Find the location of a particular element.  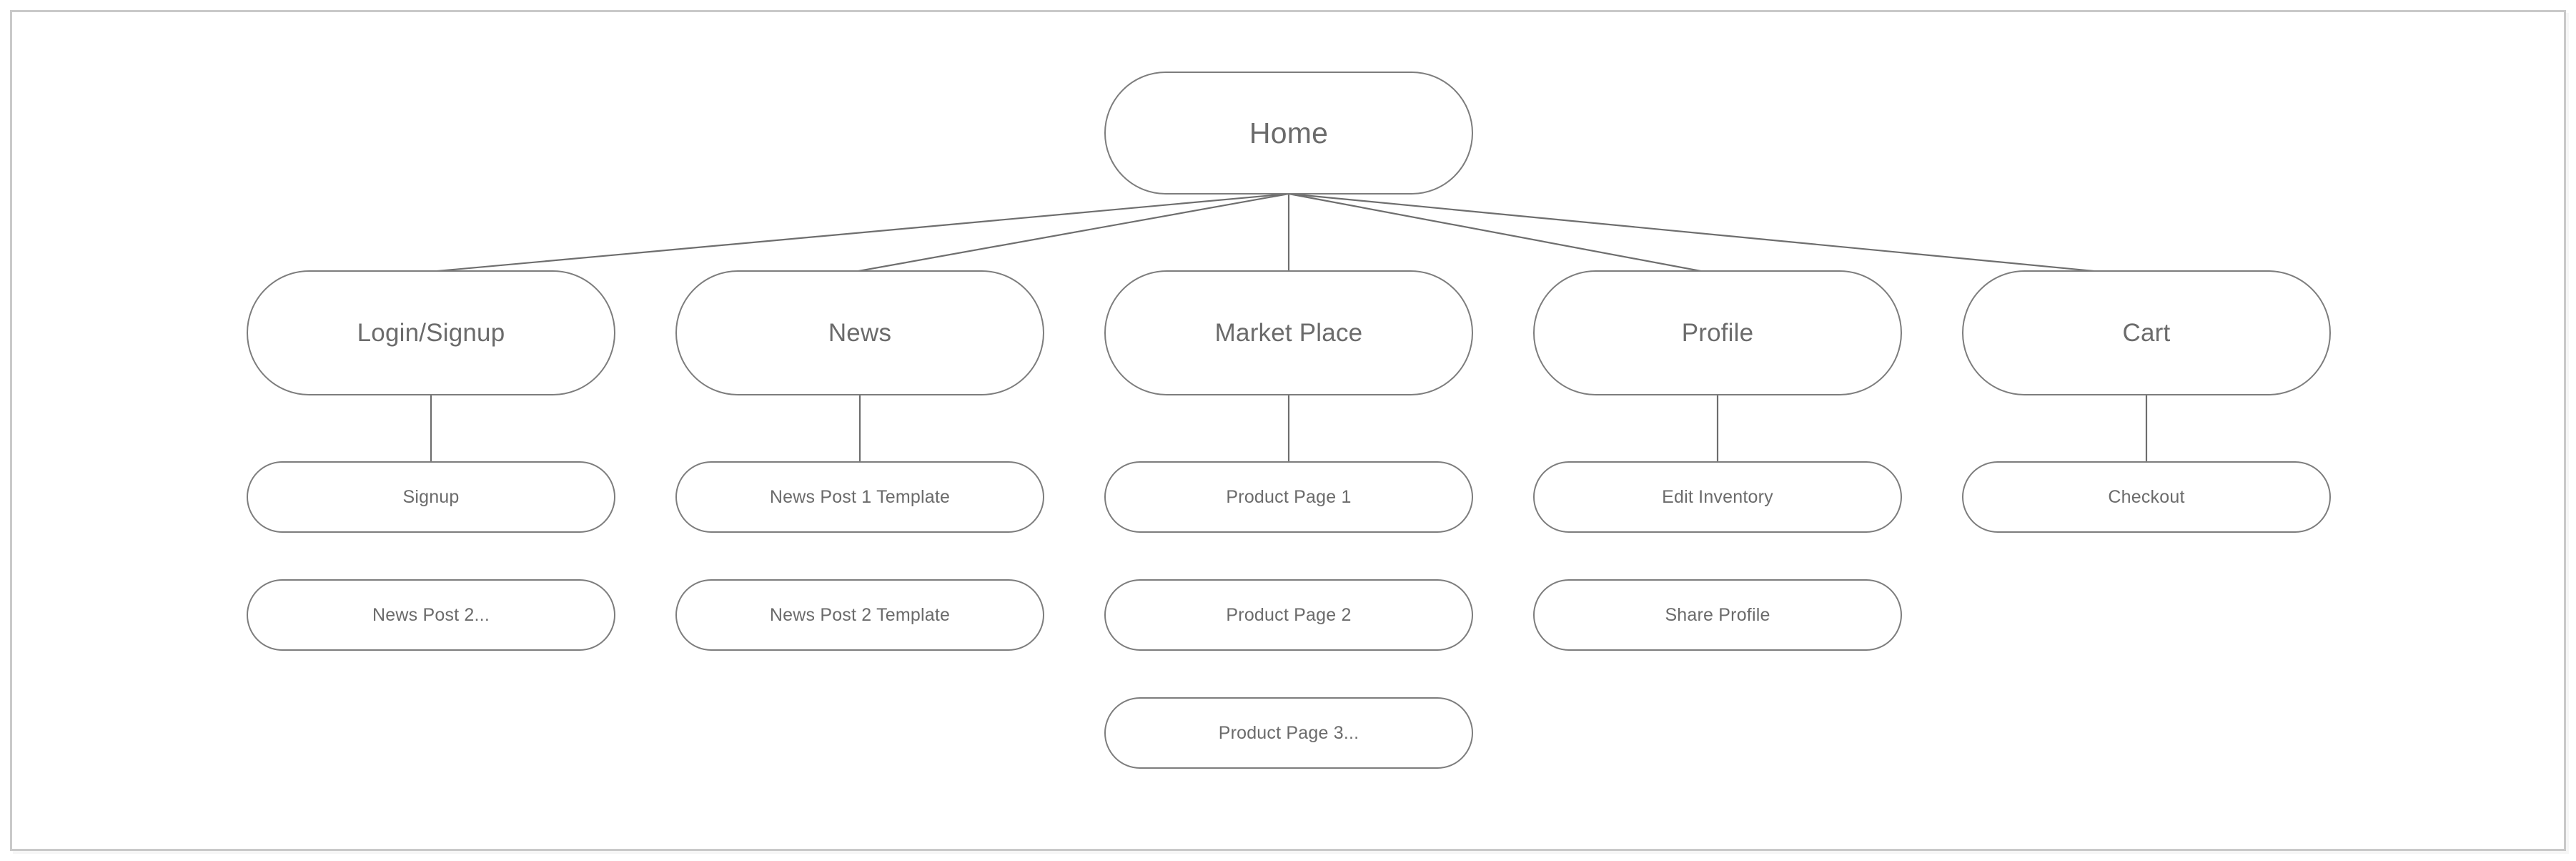

node-label: News Post 1 Template is located at coordinates (860, 497).